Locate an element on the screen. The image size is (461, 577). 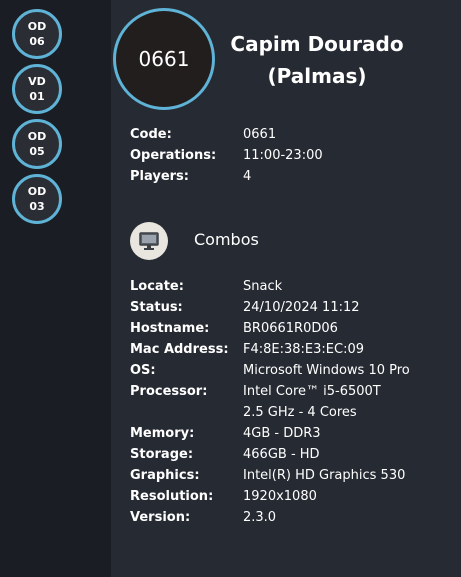
field-players: Players: 4 is located at coordinates (290, 176).